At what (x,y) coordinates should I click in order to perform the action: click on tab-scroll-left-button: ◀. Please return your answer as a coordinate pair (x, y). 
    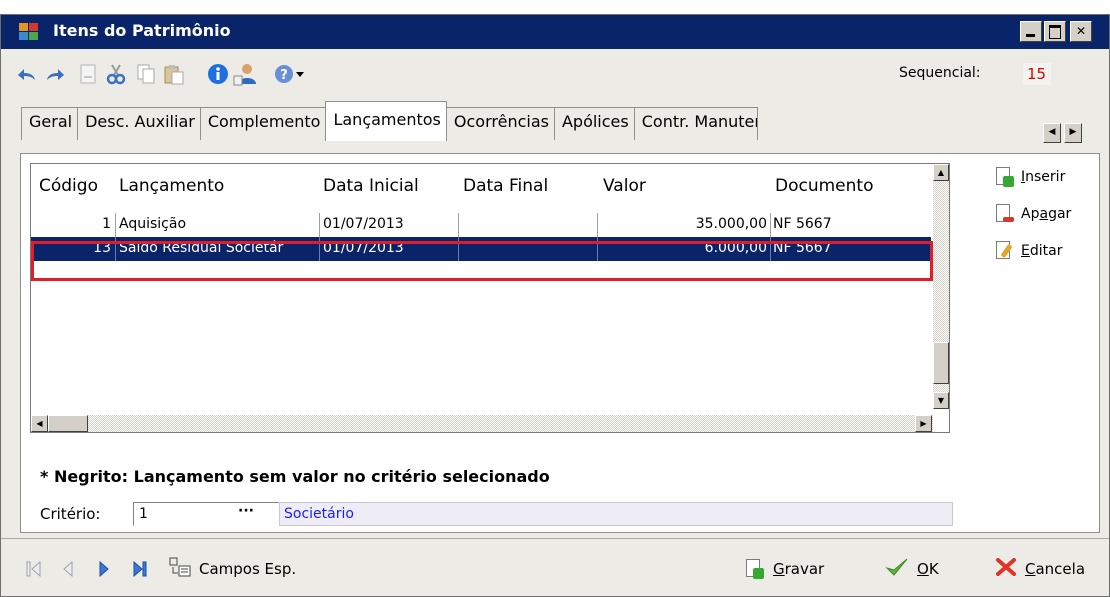
    Looking at the image, I should click on (1052, 133).